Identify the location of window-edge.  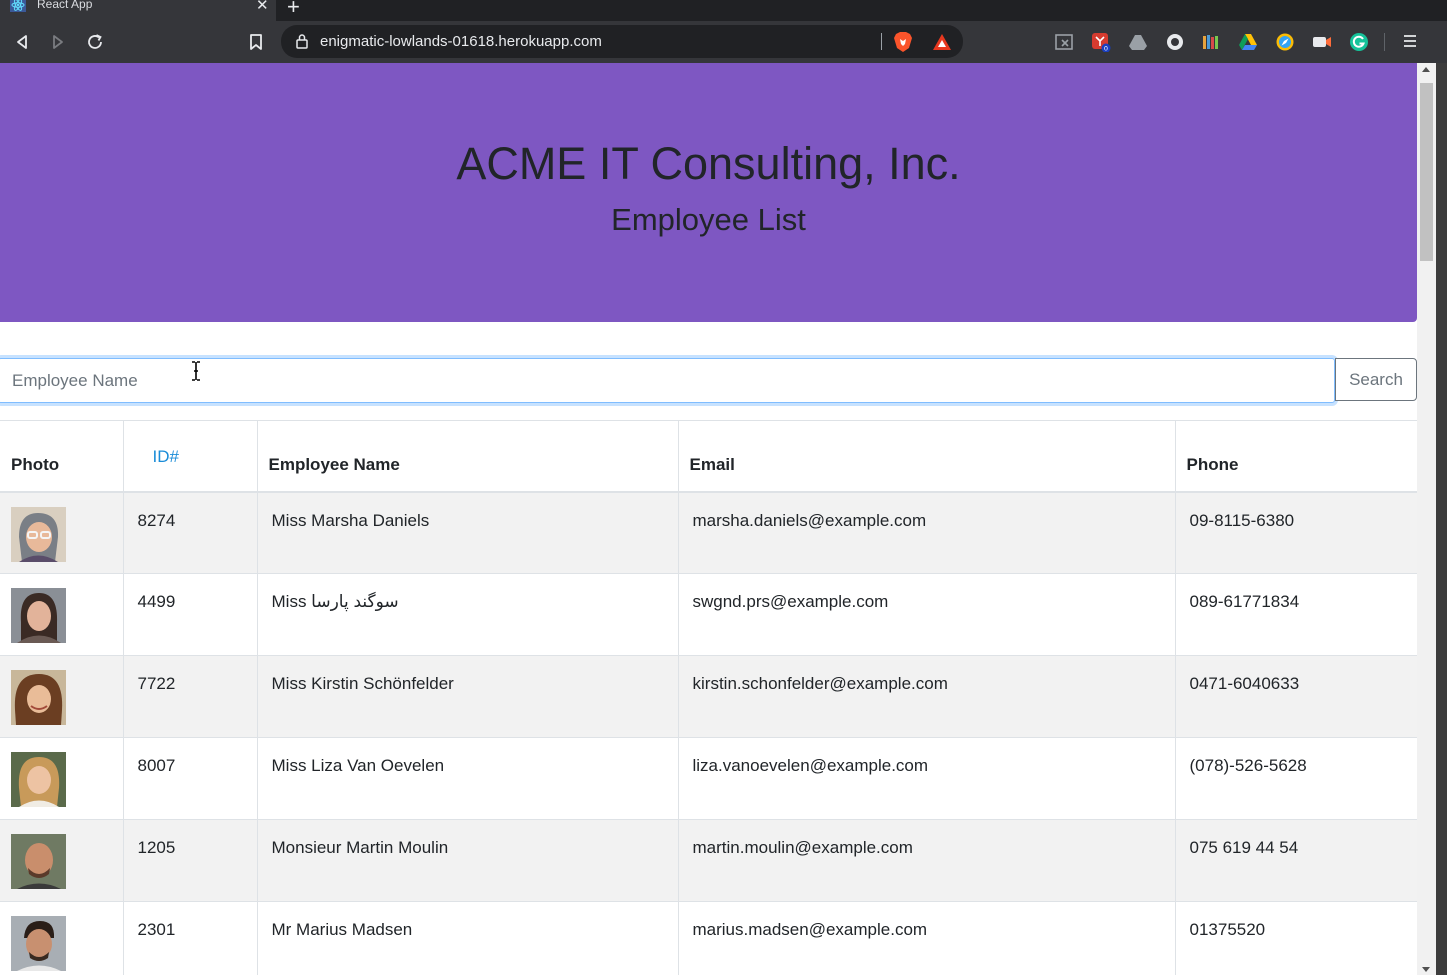
(1441, 519).